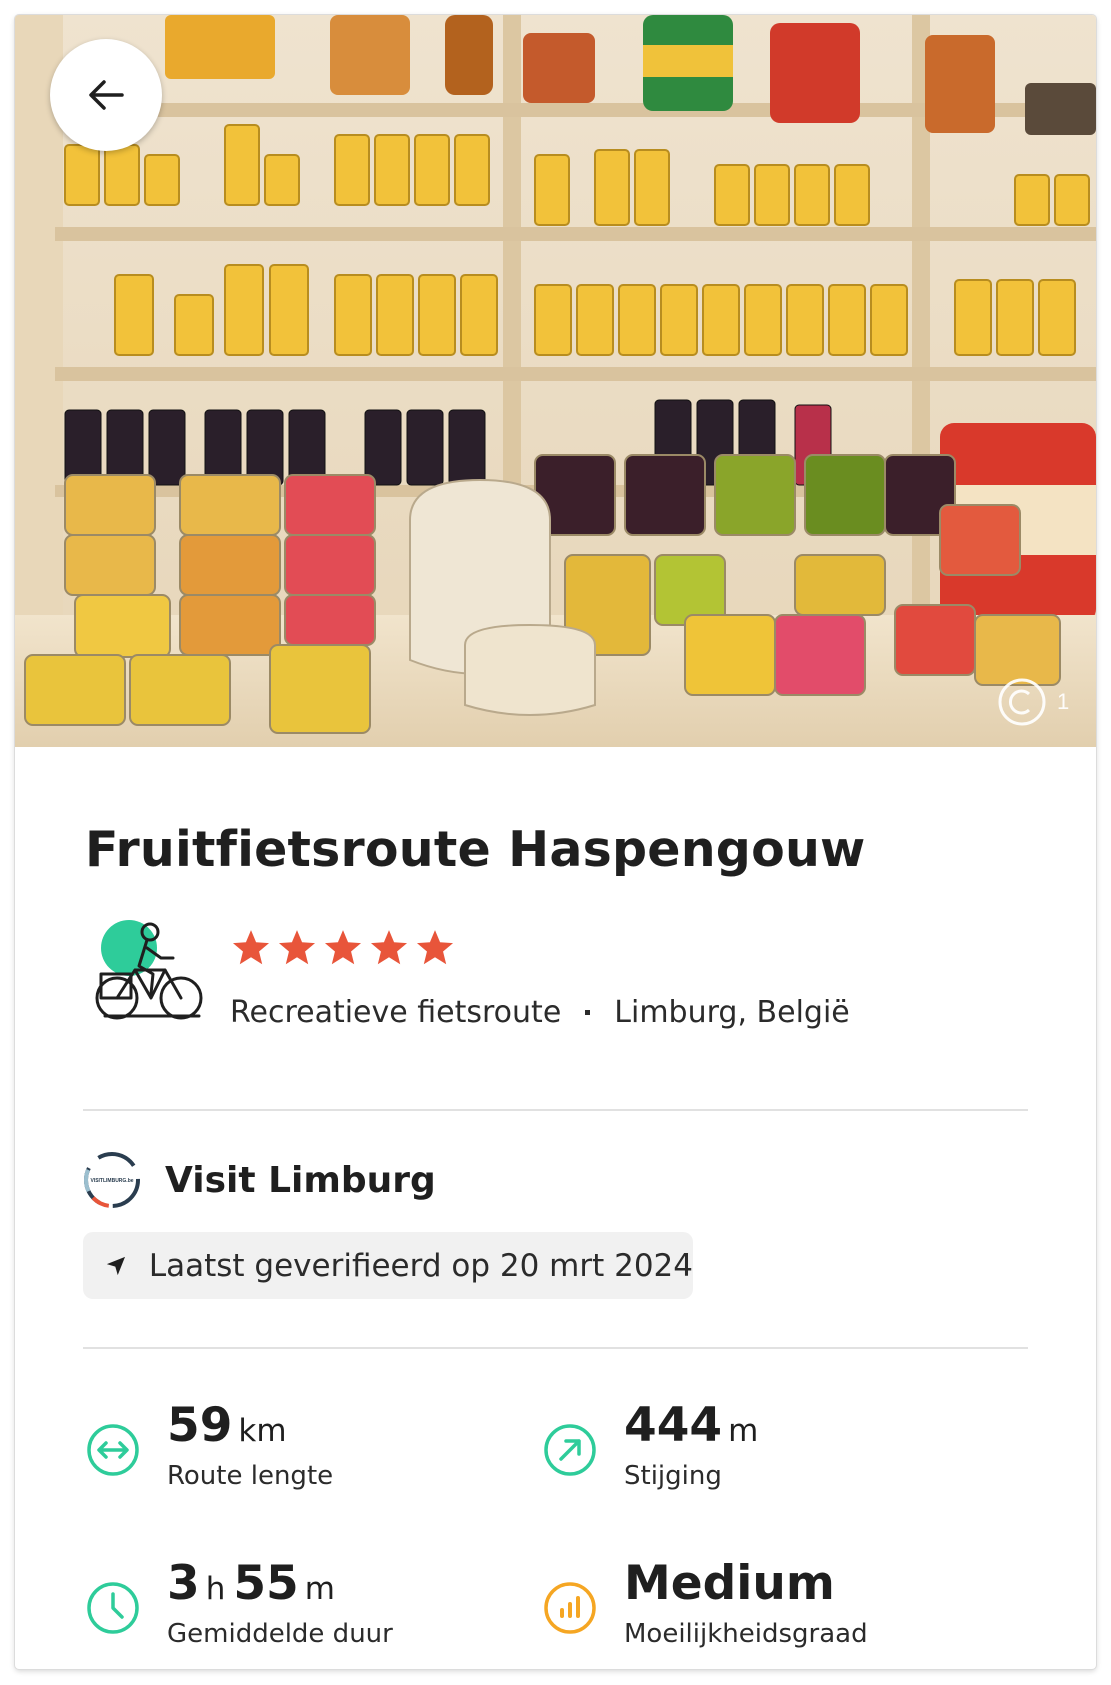 Image resolution: width=1111 pixels, height=1685 pixels. I want to click on arrow-left-icon, so click(106, 95).